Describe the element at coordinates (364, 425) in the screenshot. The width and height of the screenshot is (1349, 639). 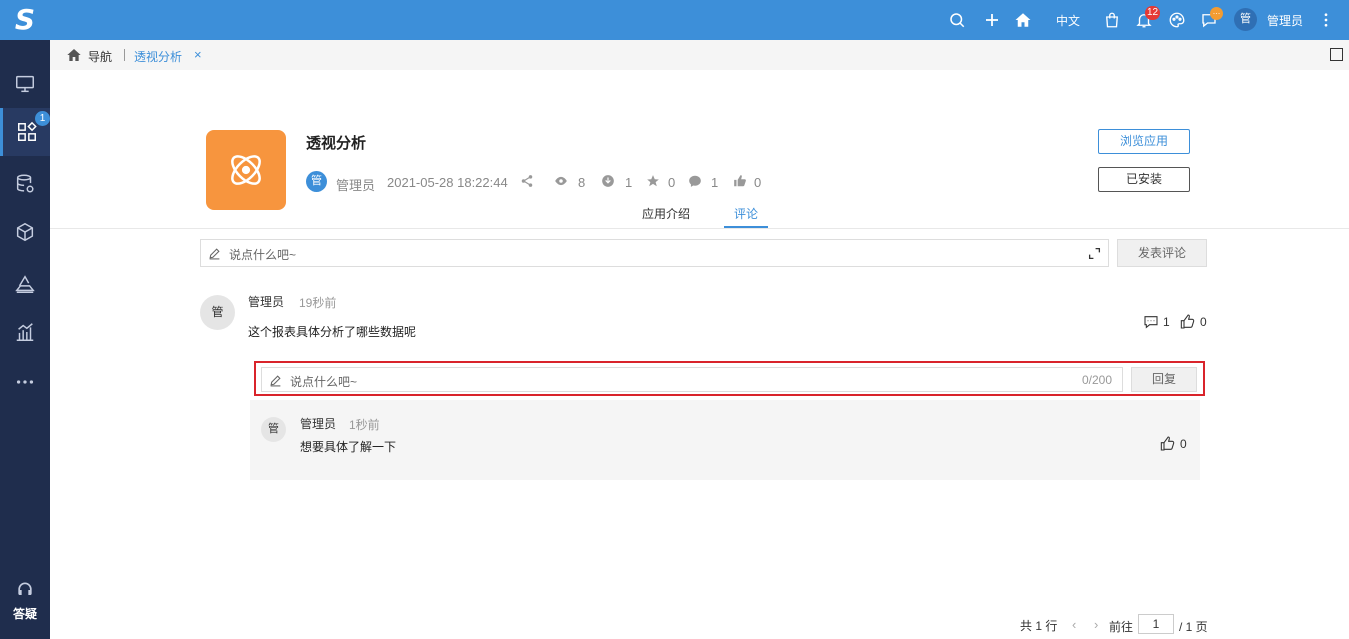
I see `reply-time: 1秒前` at that location.